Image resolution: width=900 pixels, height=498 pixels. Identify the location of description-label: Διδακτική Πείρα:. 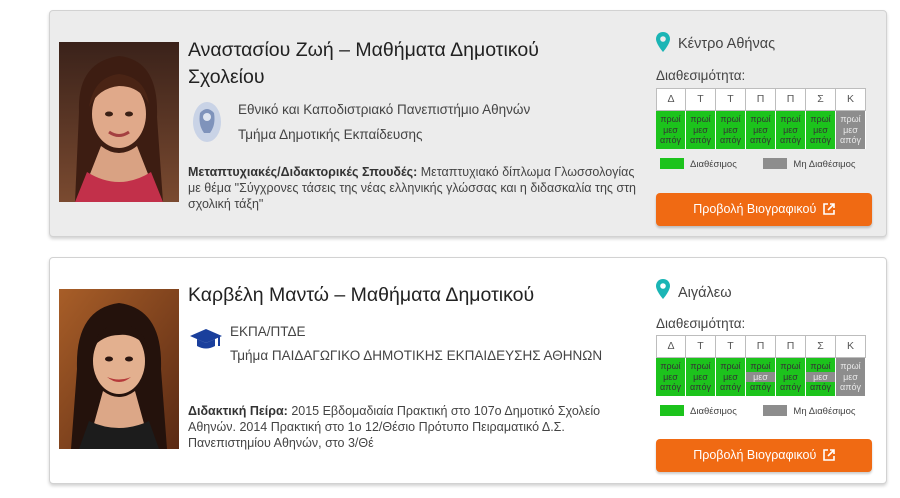
(238, 411).